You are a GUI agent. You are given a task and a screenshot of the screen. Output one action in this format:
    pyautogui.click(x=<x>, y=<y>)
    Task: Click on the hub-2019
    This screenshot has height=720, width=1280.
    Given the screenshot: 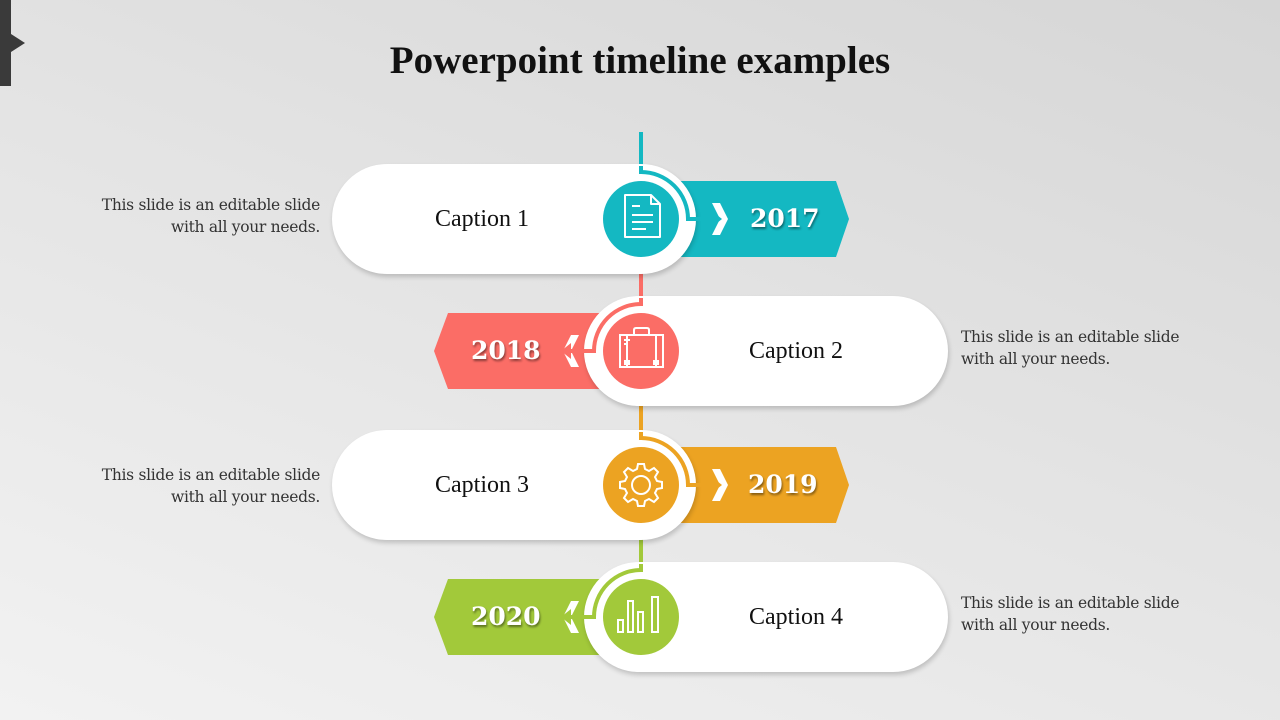 What is the action you would take?
    pyautogui.click(x=655, y=484)
    